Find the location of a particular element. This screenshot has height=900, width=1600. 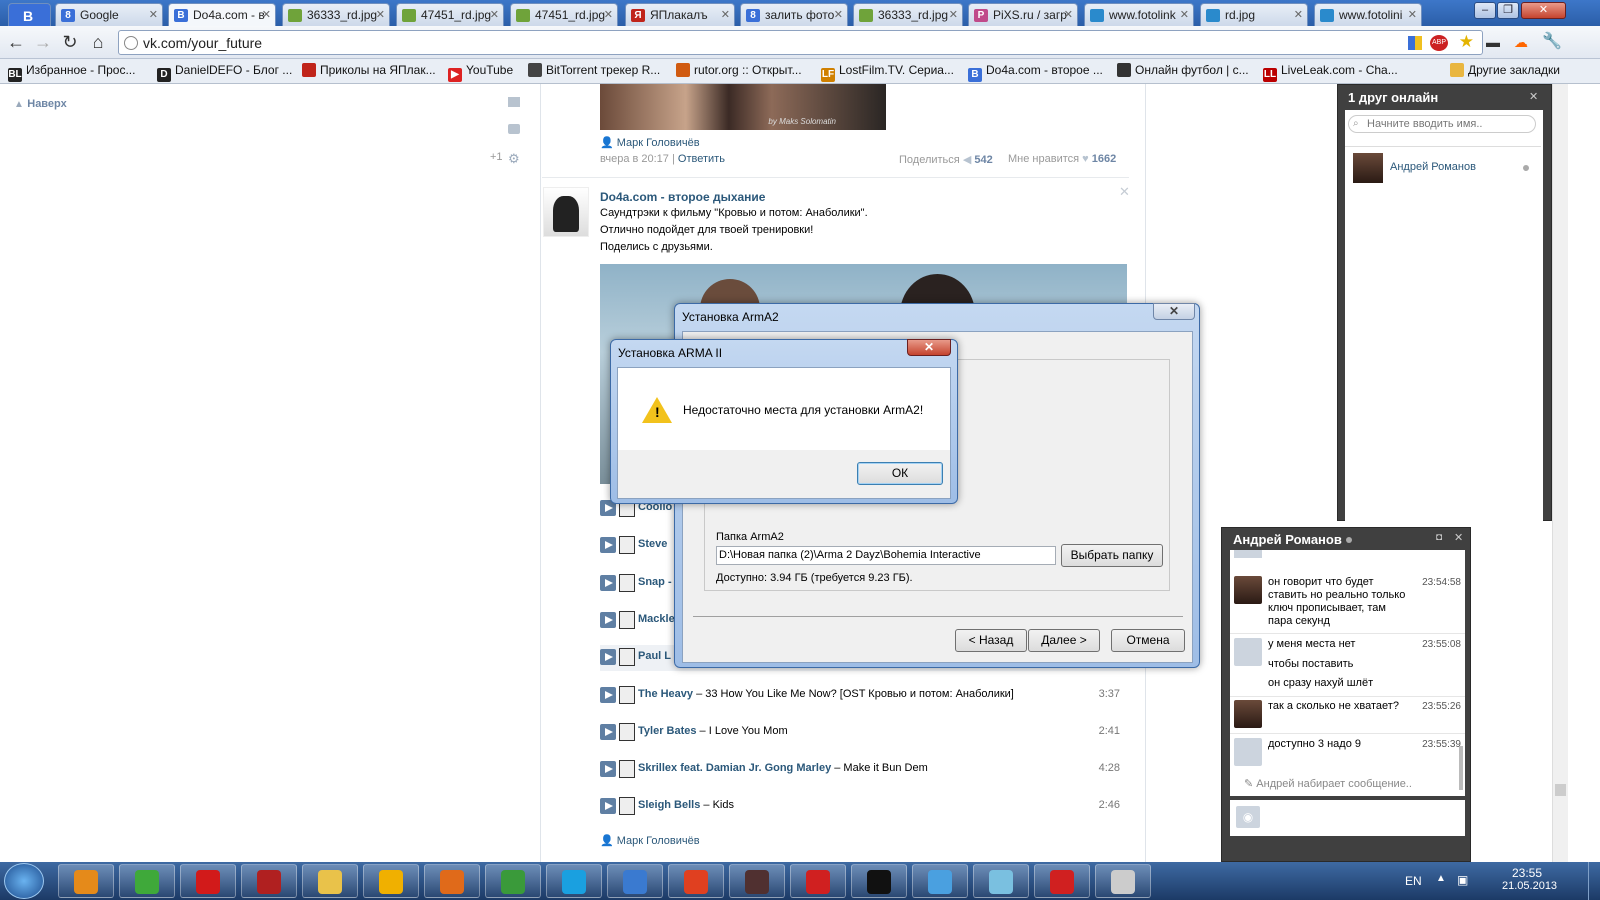

camera-icon is located at coordinates (1248, 752).